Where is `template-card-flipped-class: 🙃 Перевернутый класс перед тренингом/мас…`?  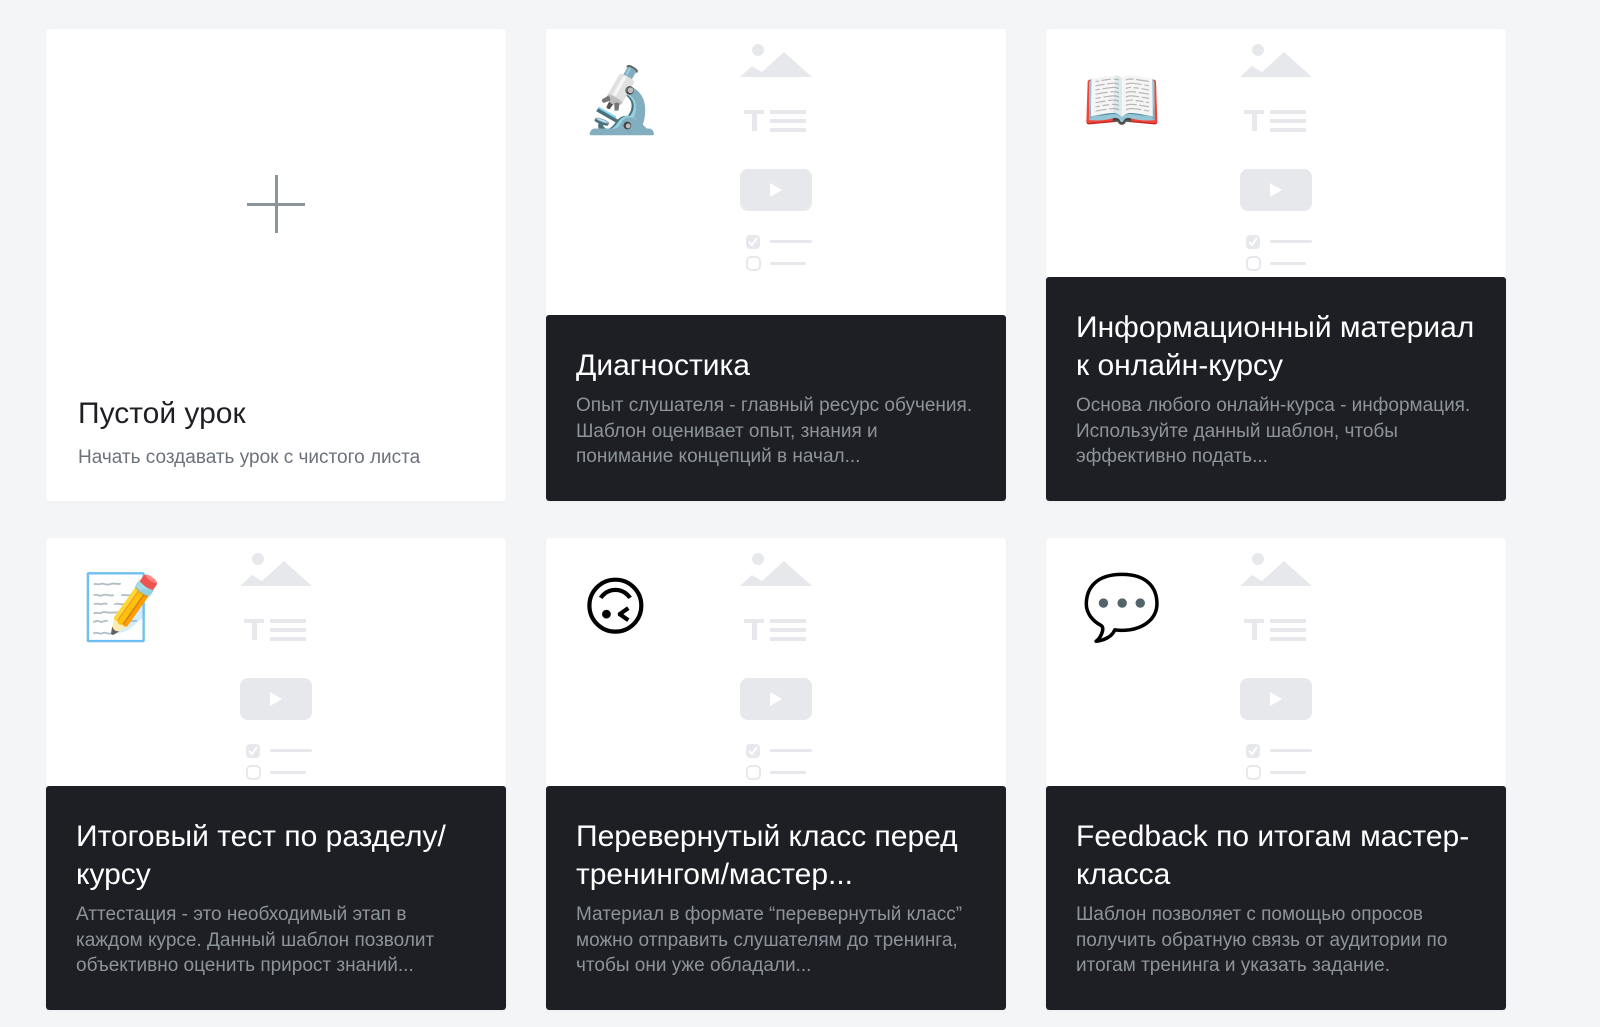
template-card-flipped-class: 🙃 Перевернутый класс перед тренингом/мас… is located at coordinates (776, 774).